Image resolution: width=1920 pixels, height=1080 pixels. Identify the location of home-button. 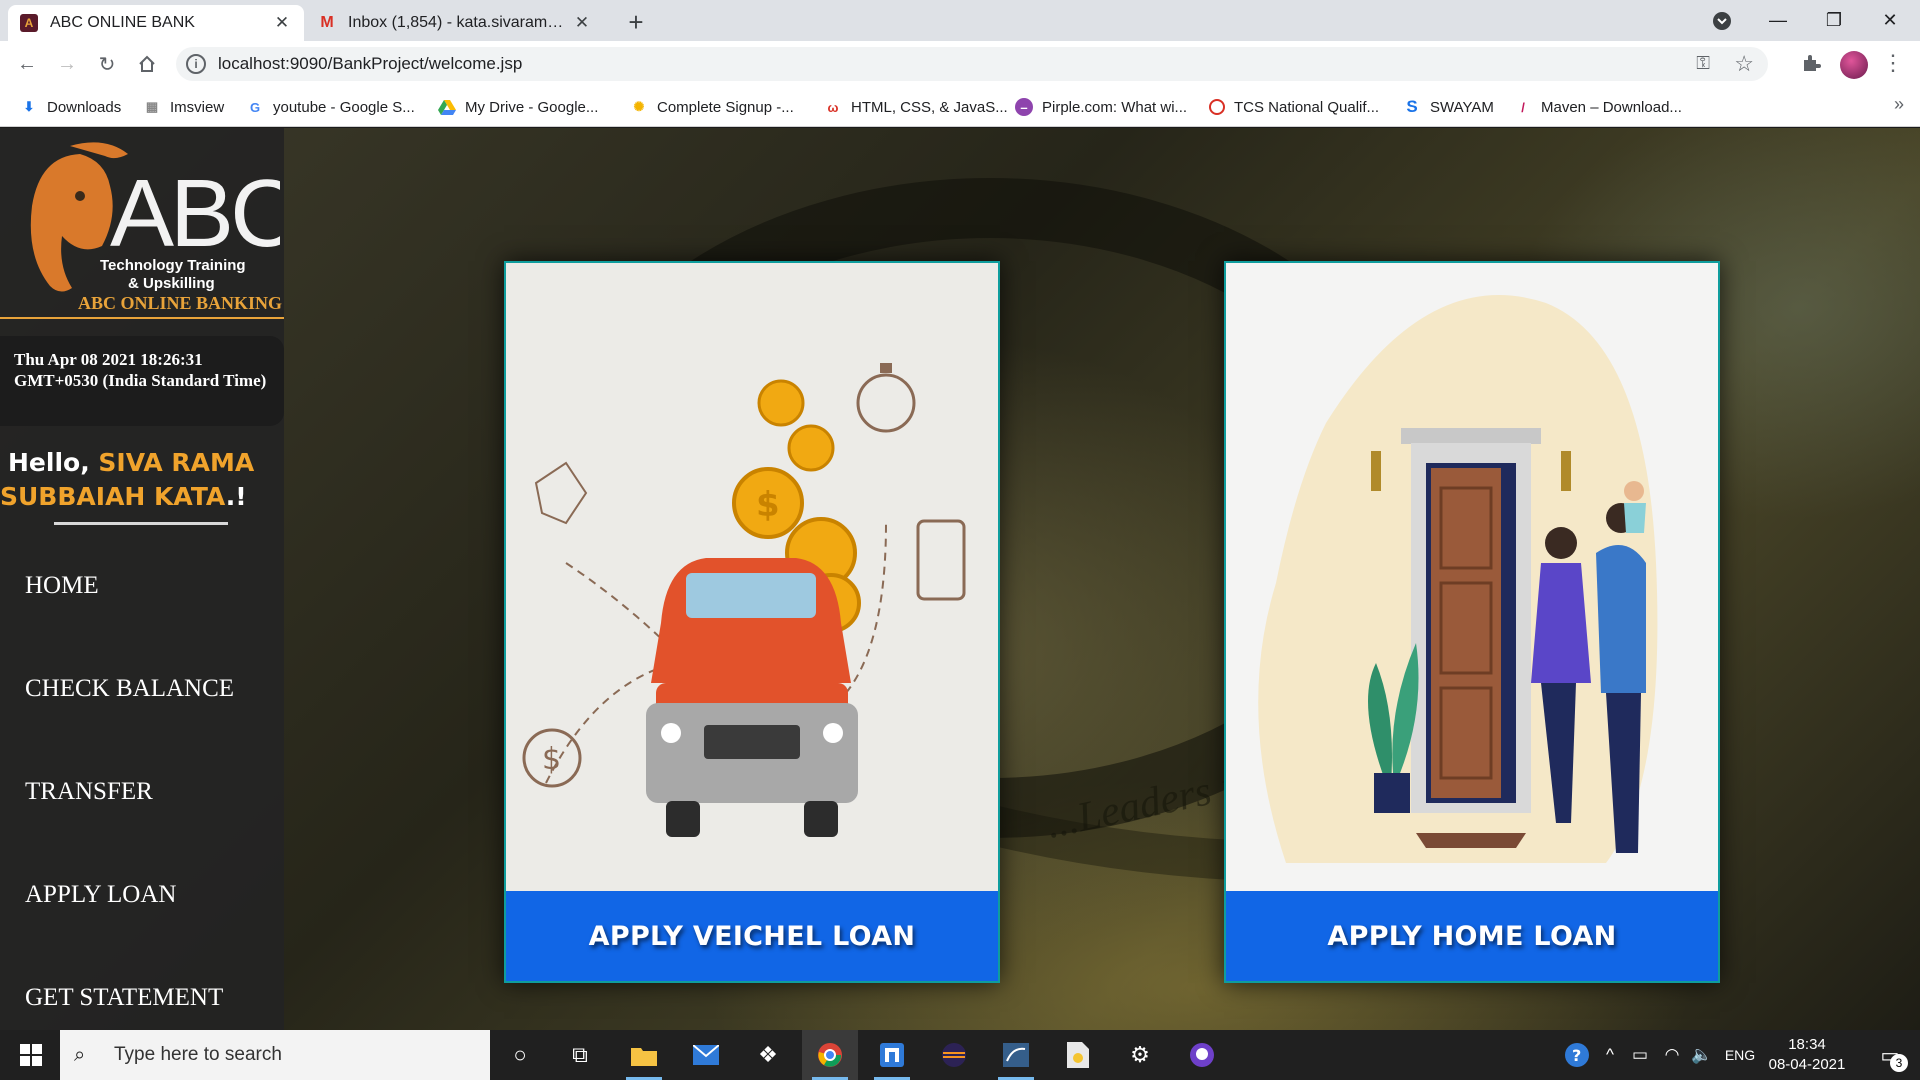
(147, 64).